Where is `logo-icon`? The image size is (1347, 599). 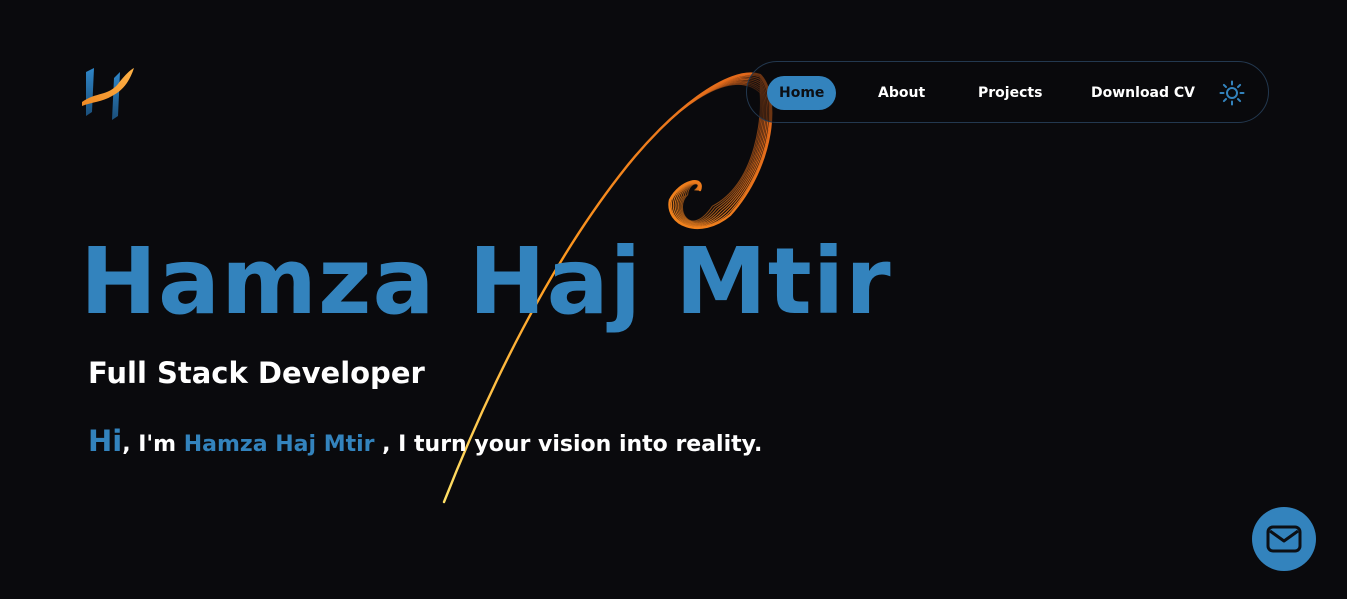 logo-icon is located at coordinates (108, 94).